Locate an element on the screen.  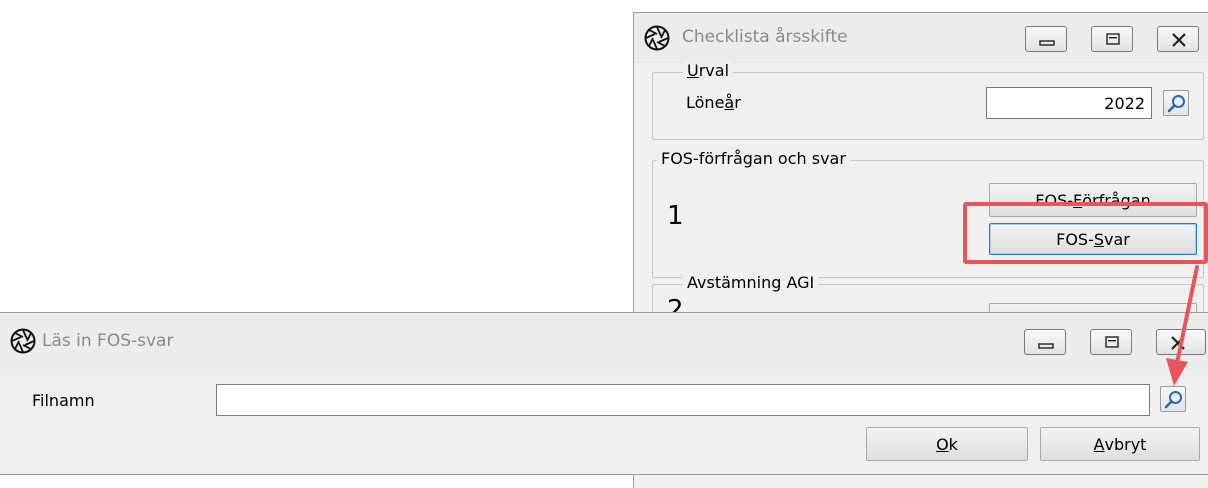
dialog-title: Läs in FOS-svar is located at coordinates (108, 341).